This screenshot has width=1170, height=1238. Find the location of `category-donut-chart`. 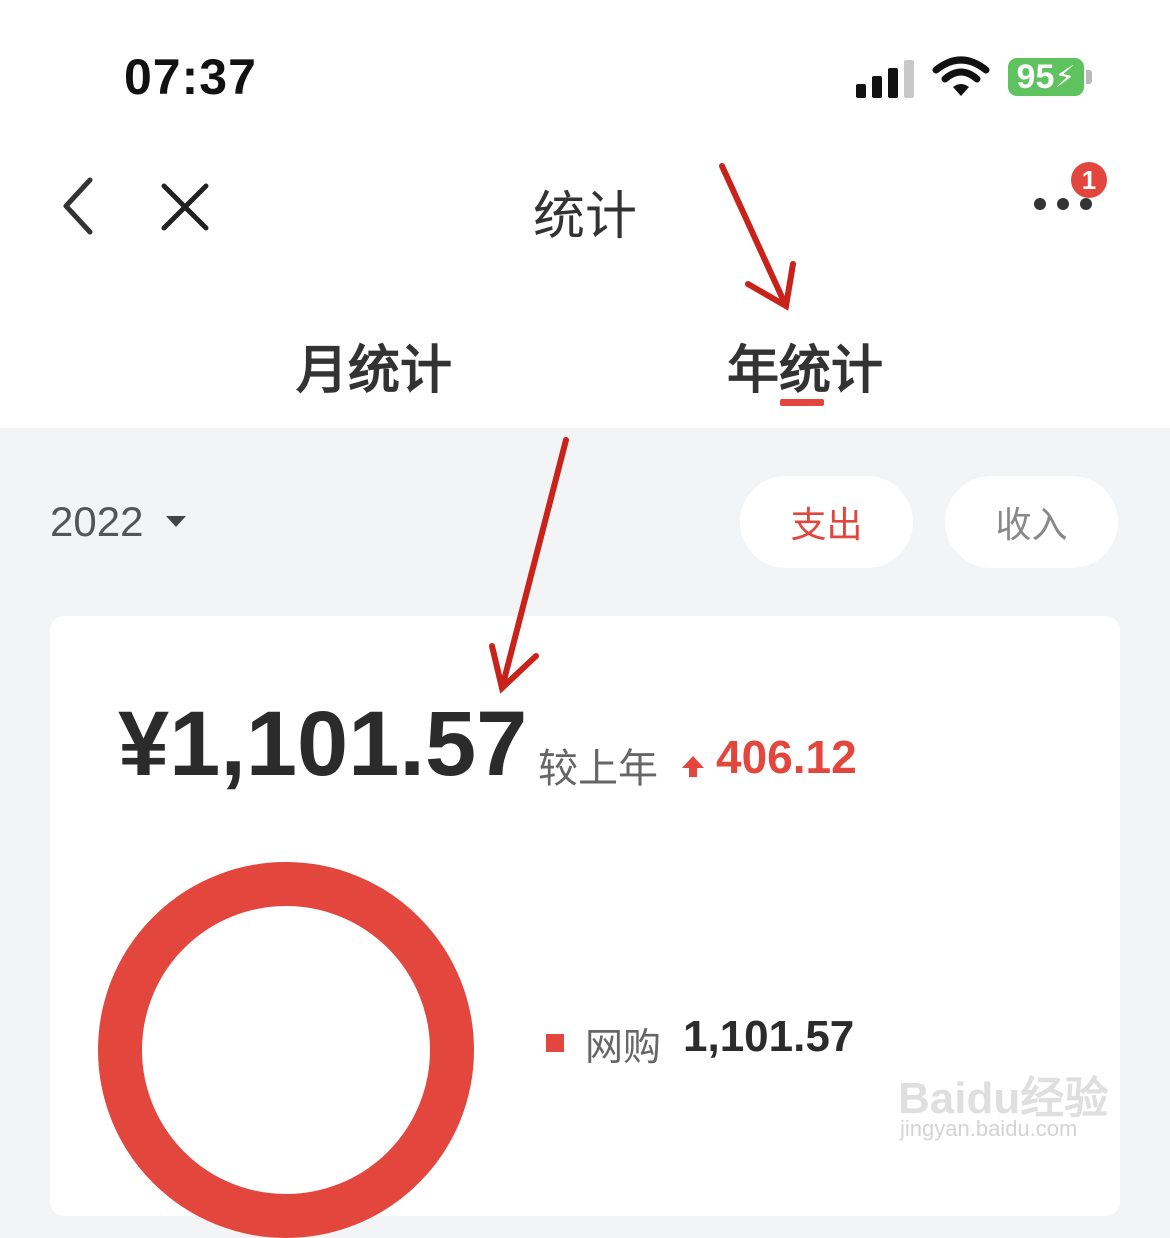

category-donut-chart is located at coordinates (286, 1050).